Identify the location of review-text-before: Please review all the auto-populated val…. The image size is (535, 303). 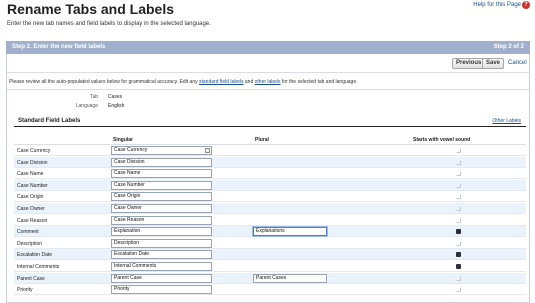
(104, 82).